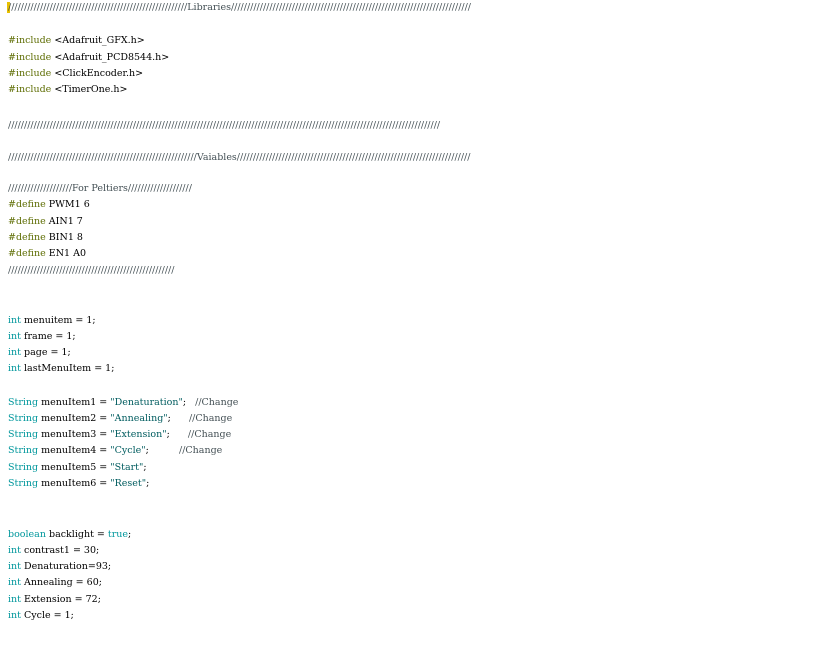 The width and height of the screenshot is (818, 660). I want to click on code-line: String menuItem6 = "Reset";, so click(413, 484).